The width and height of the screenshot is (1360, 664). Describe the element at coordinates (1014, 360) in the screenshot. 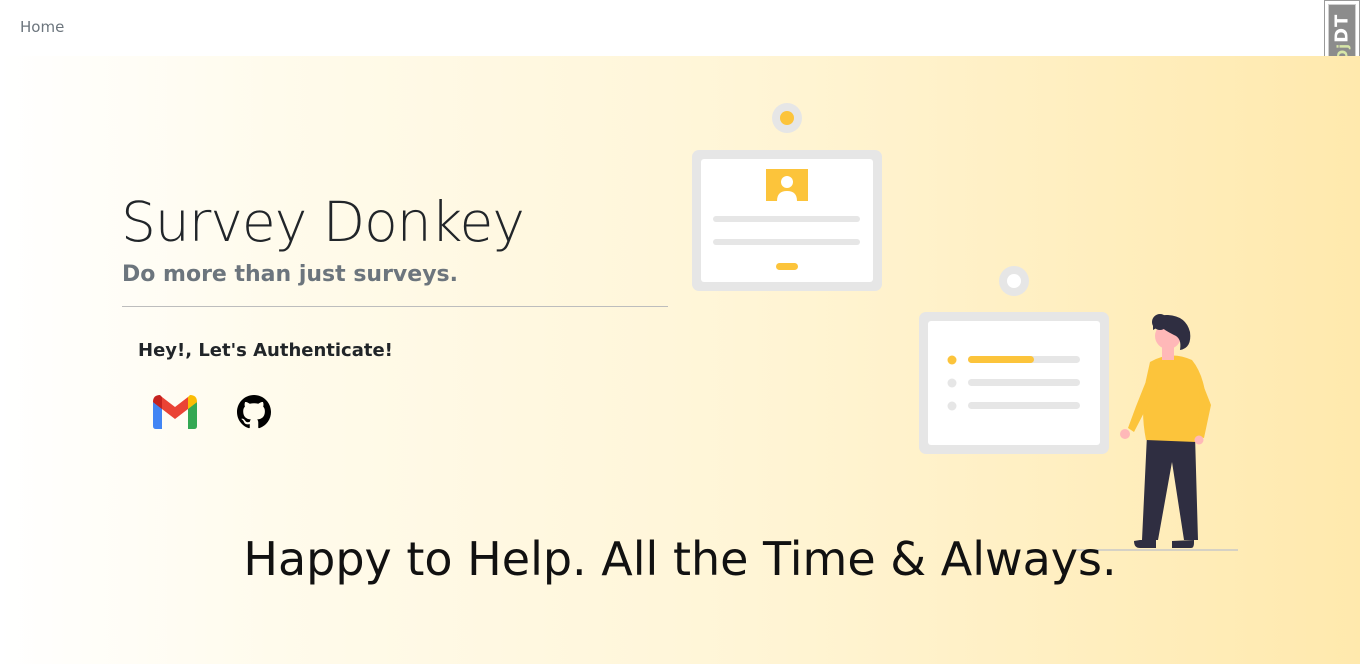

I see `progress-card` at that location.